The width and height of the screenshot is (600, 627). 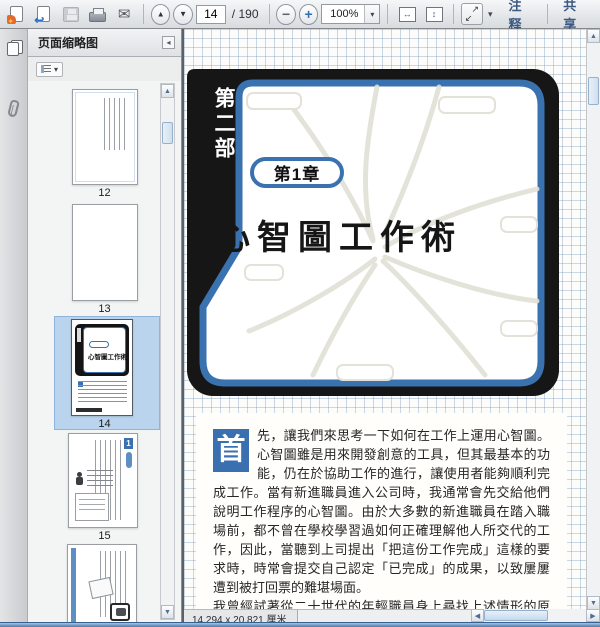 I want to click on mini-callout-box, so click(x=120, y=612).